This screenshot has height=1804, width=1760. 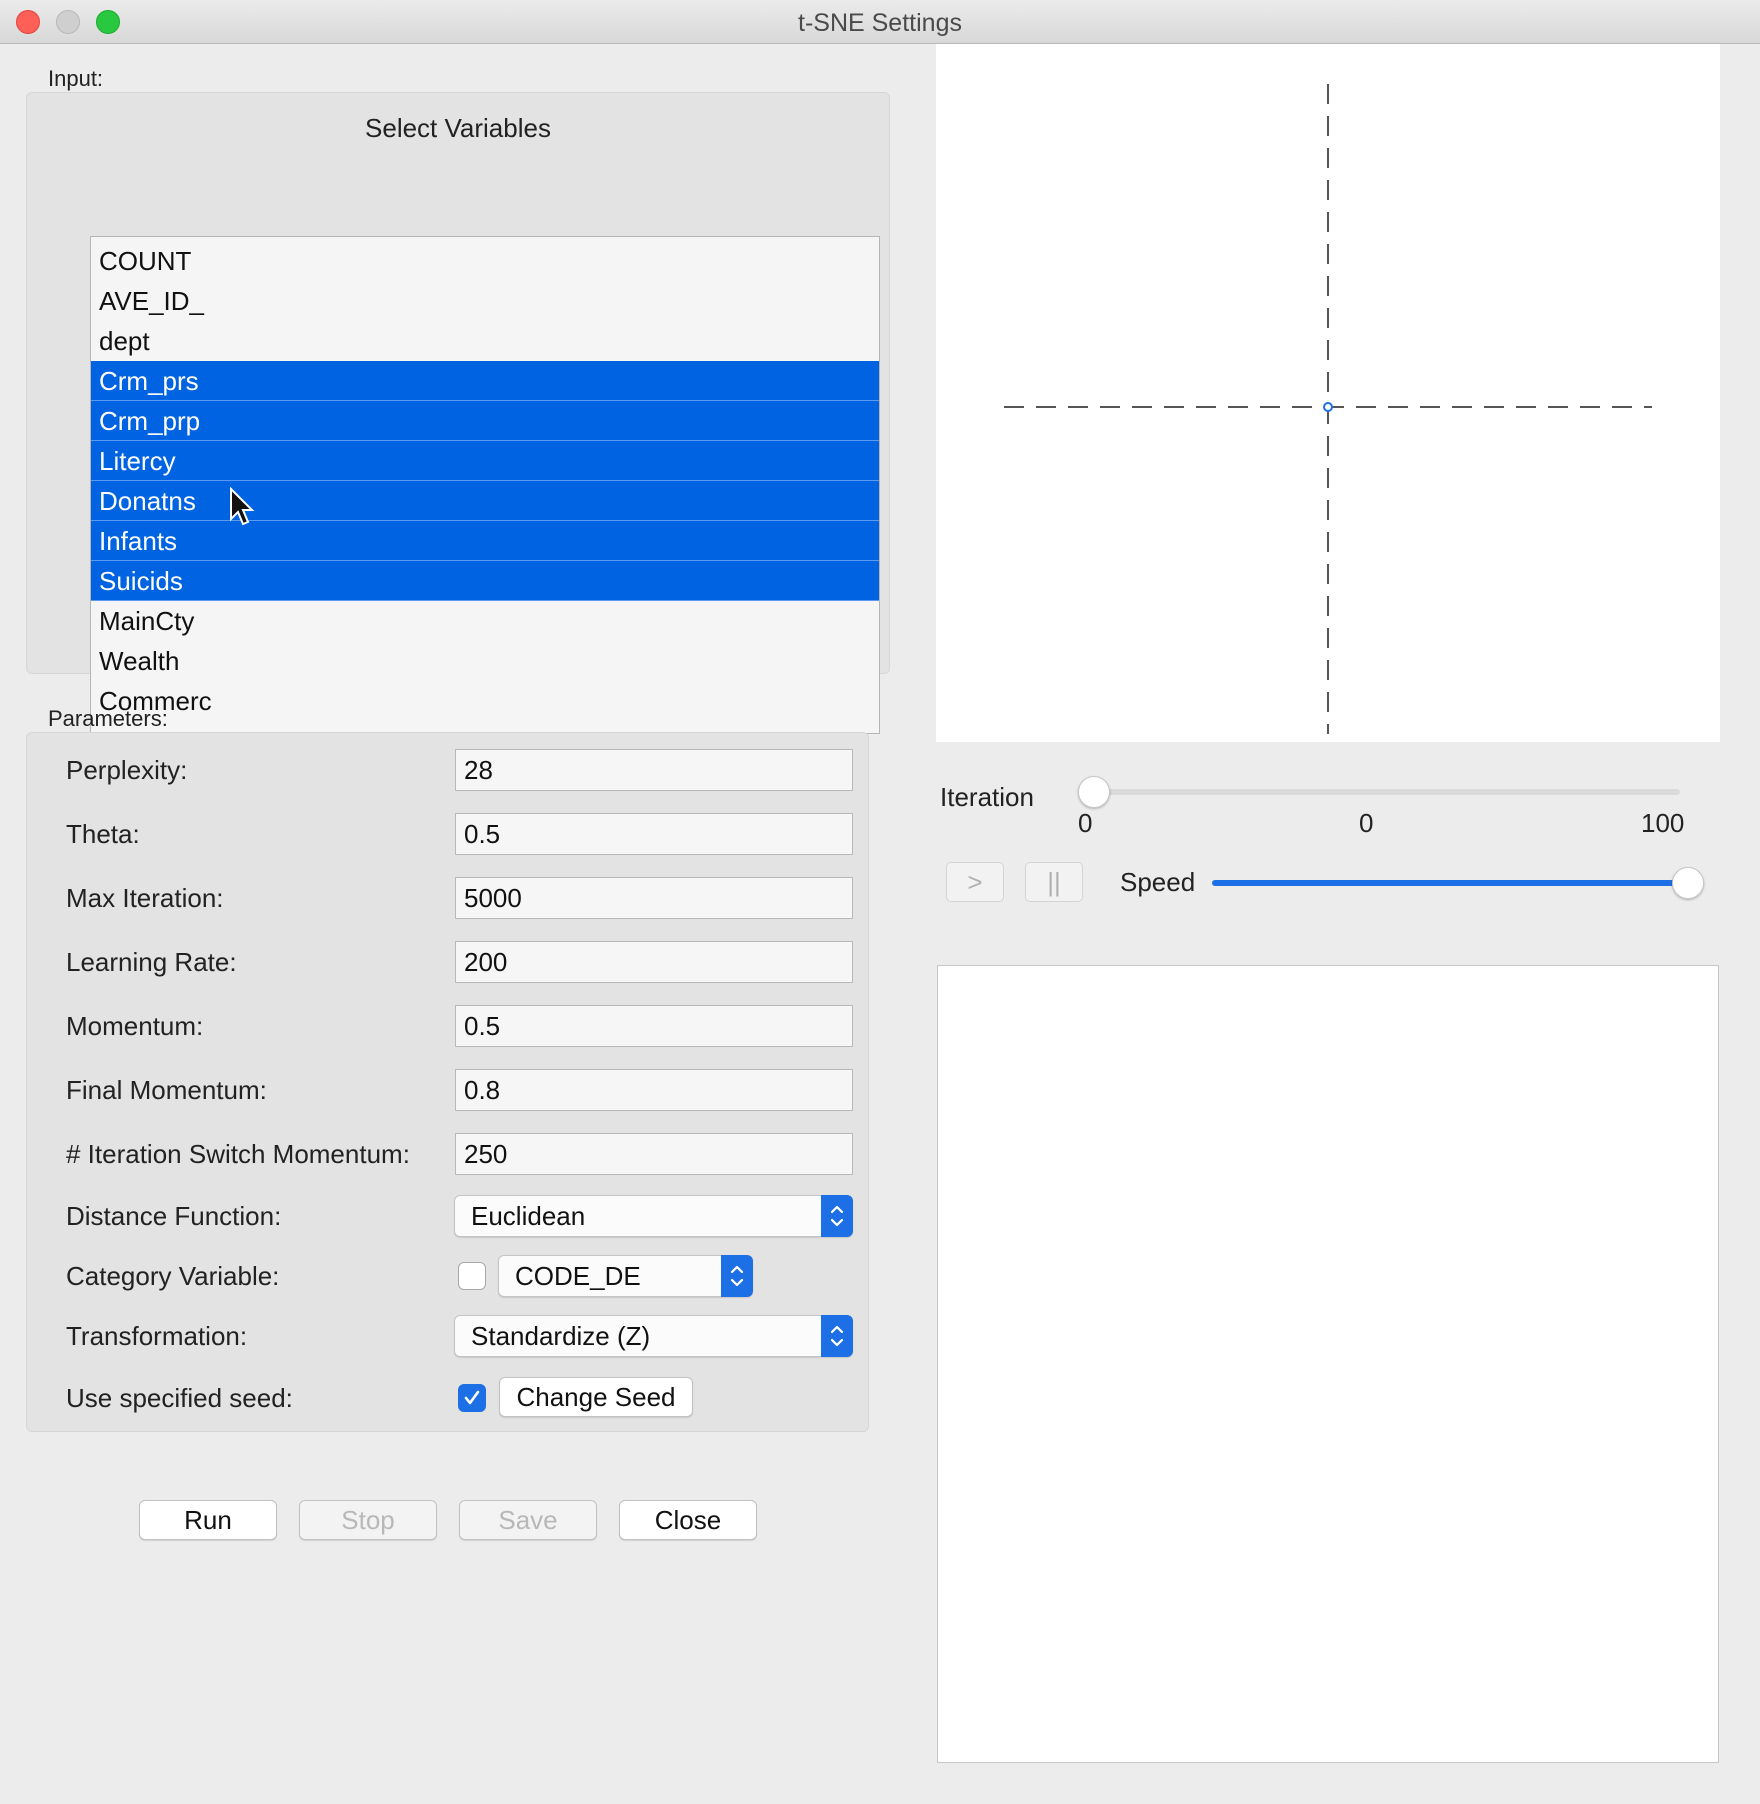 What do you see at coordinates (485, 381) in the screenshot?
I see `list-item-variable: Crm_prs` at bounding box center [485, 381].